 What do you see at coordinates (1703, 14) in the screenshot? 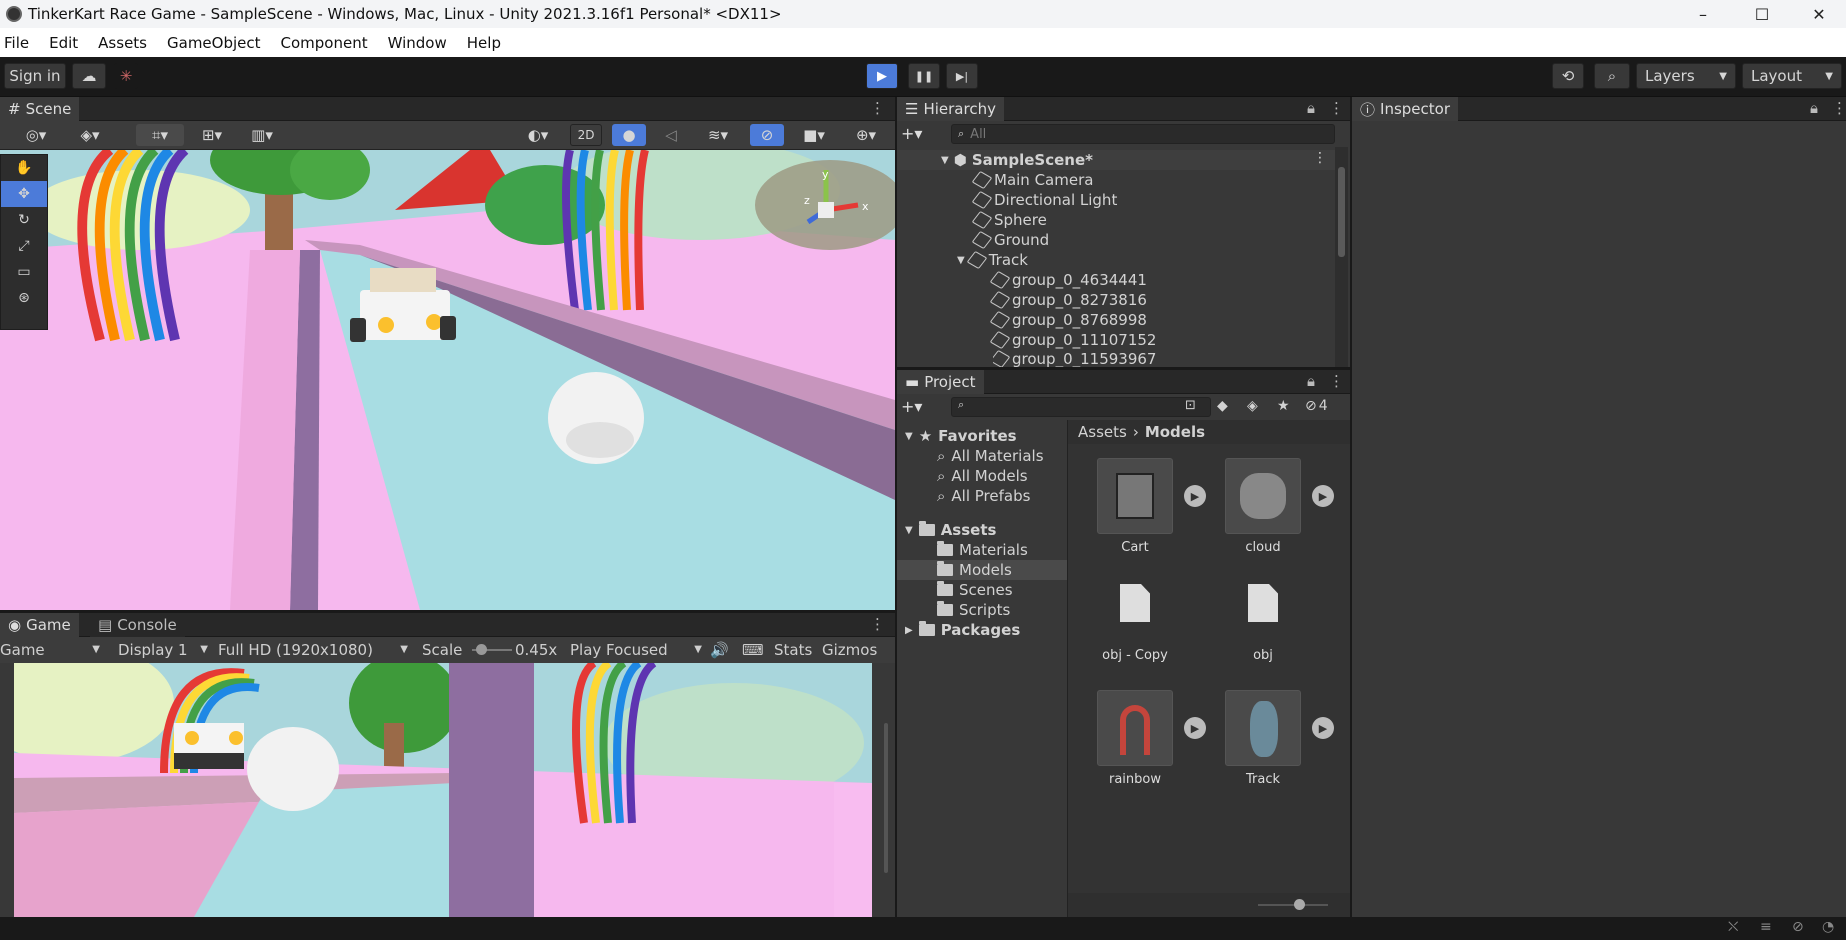
I see `minimize-button: –` at bounding box center [1703, 14].